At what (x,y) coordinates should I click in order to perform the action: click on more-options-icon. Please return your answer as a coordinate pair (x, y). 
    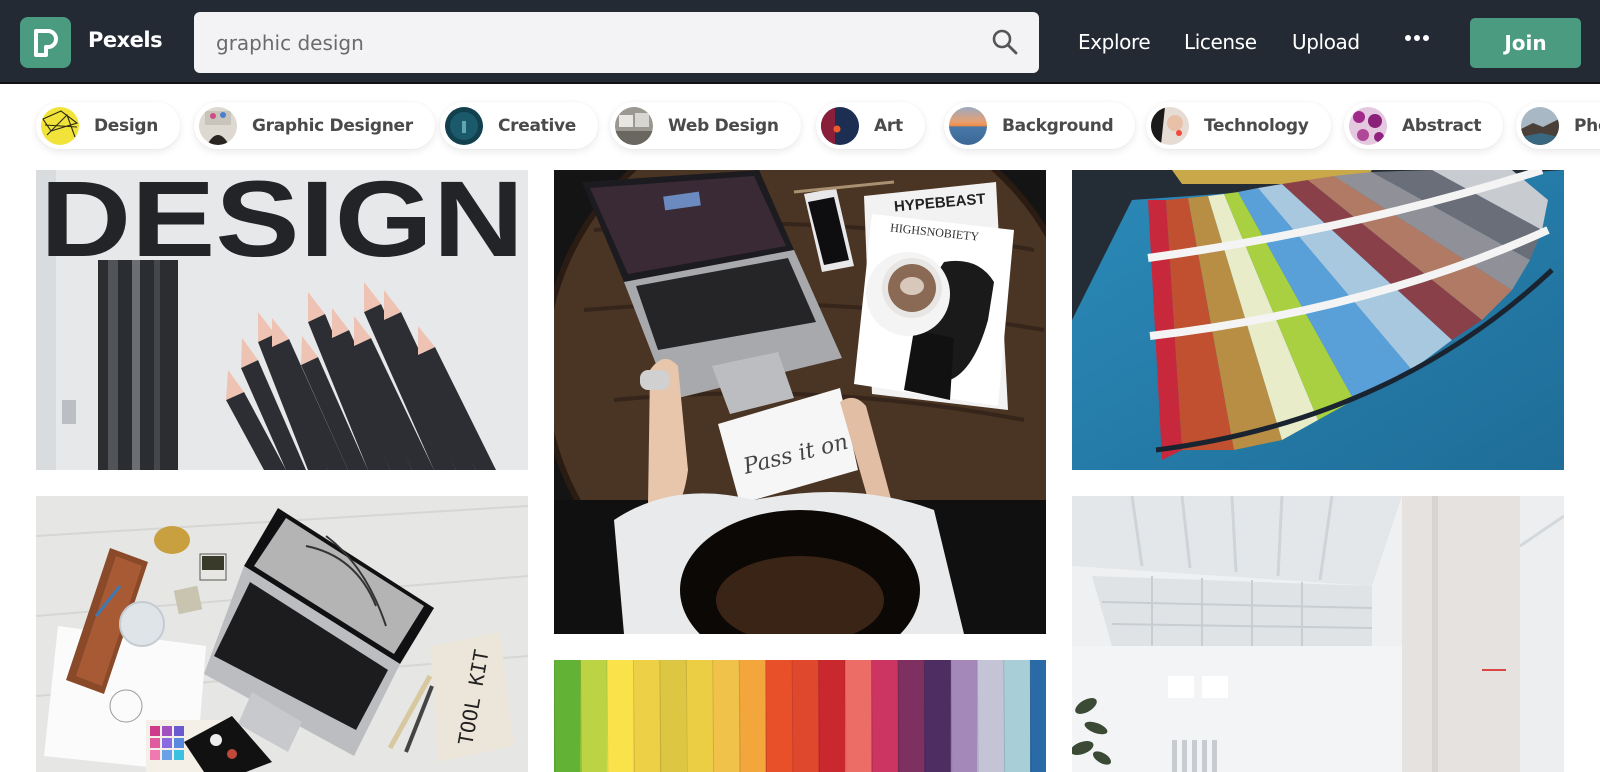
    Looking at the image, I should click on (1417, 38).